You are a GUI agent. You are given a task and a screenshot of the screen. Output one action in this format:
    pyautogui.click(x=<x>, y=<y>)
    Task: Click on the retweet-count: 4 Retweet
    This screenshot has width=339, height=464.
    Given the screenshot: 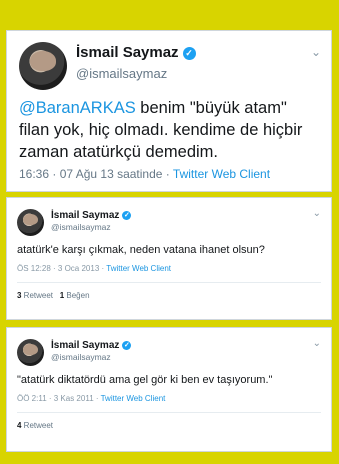 What is the action you would take?
    pyautogui.click(x=35, y=425)
    